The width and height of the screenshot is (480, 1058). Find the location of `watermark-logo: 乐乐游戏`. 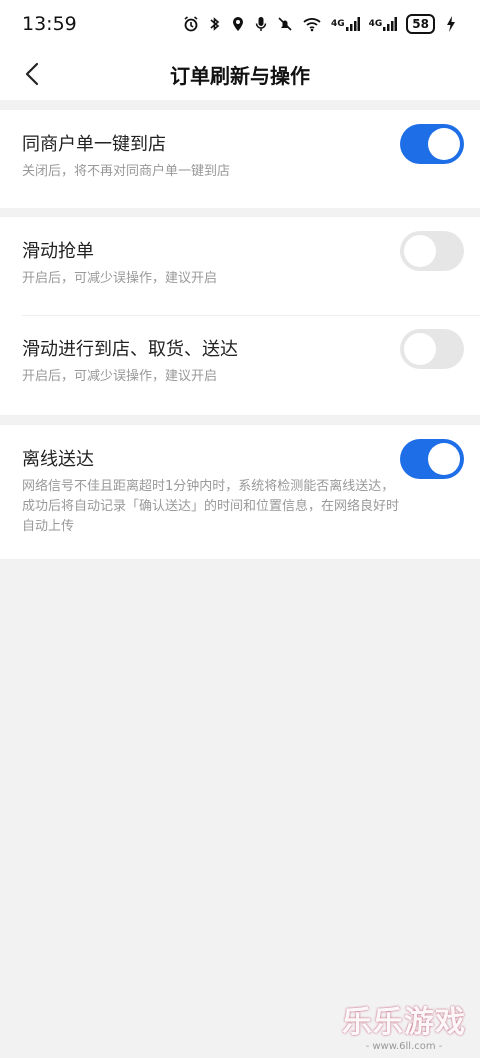

watermark-logo: 乐乐游戏 is located at coordinates (404, 1022).